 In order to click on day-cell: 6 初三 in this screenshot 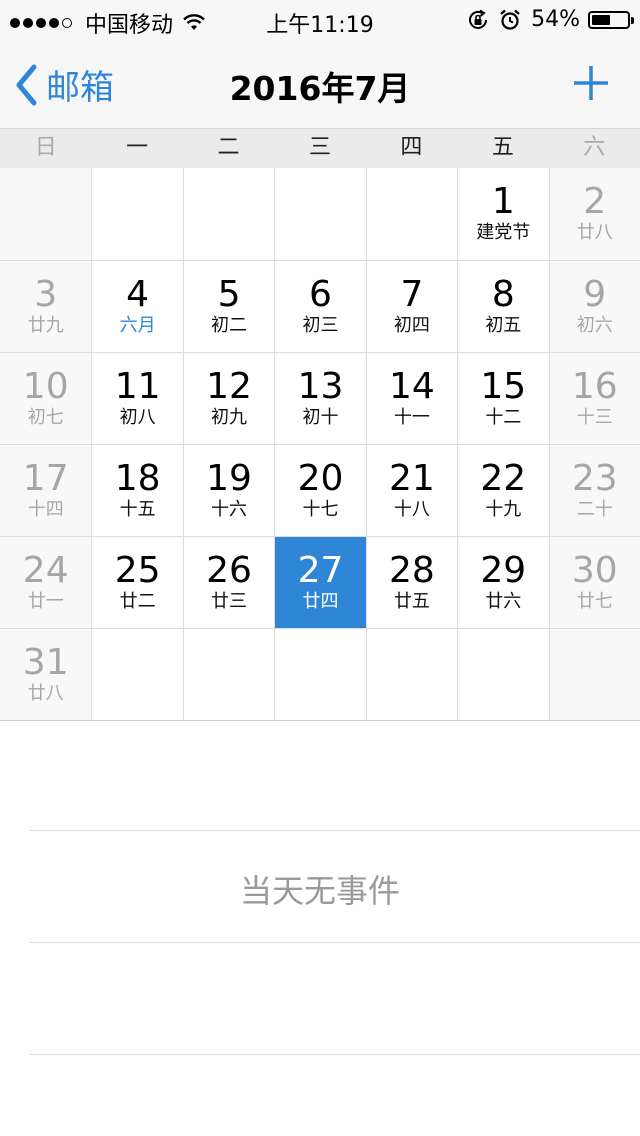, I will do `click(319, 306)`.